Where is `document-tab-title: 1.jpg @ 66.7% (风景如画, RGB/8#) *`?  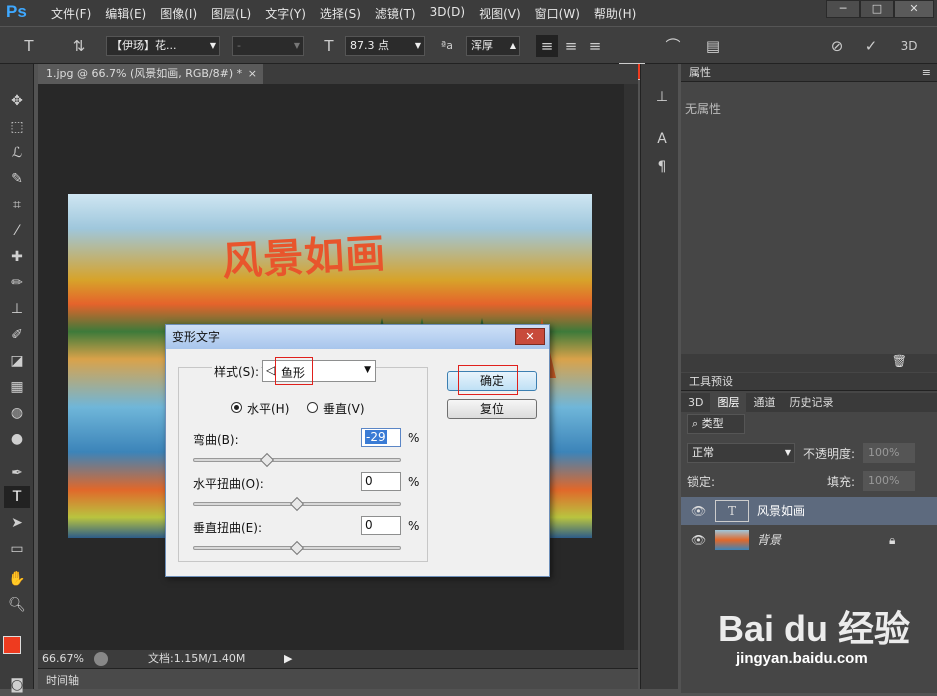
document-tab-title: 1.jpg @ 66.7% (风景如画, RGB/8#) * is located at coordinates (144, 73).